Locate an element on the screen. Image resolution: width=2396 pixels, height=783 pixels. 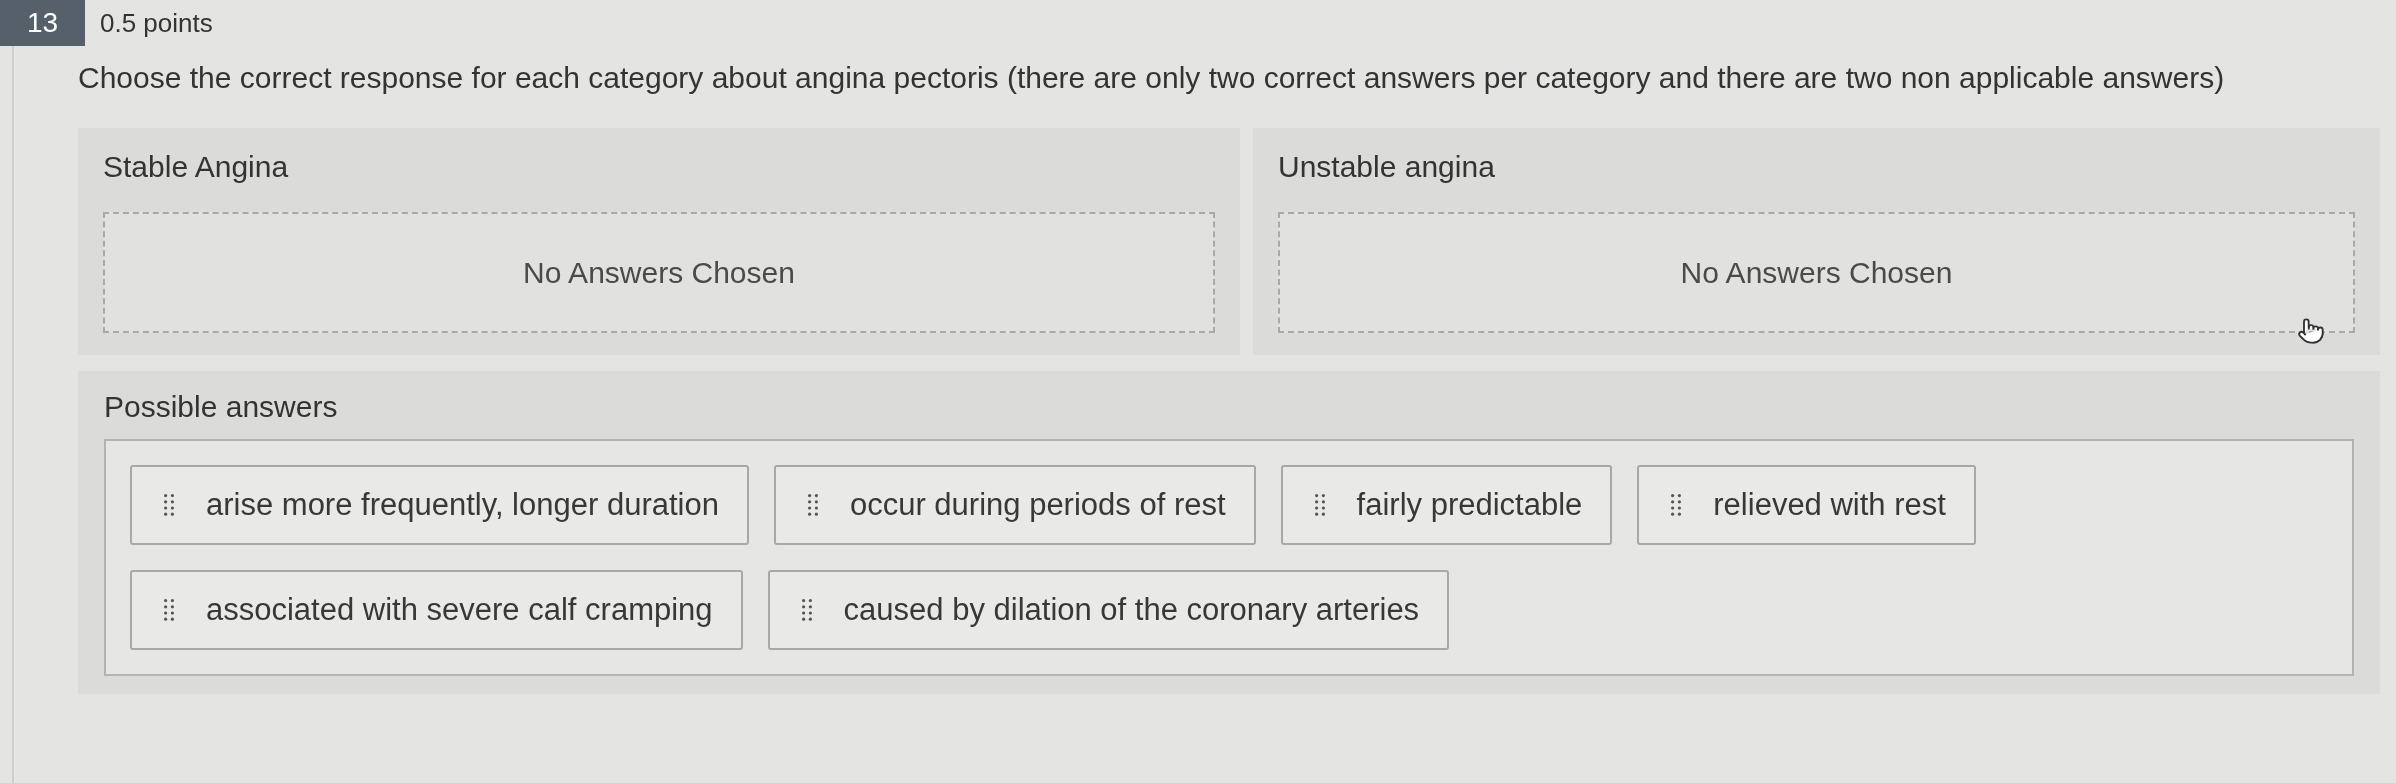
answer-chip: caused by dilation of the coronary arteries is located at coordinates (1108, 610).